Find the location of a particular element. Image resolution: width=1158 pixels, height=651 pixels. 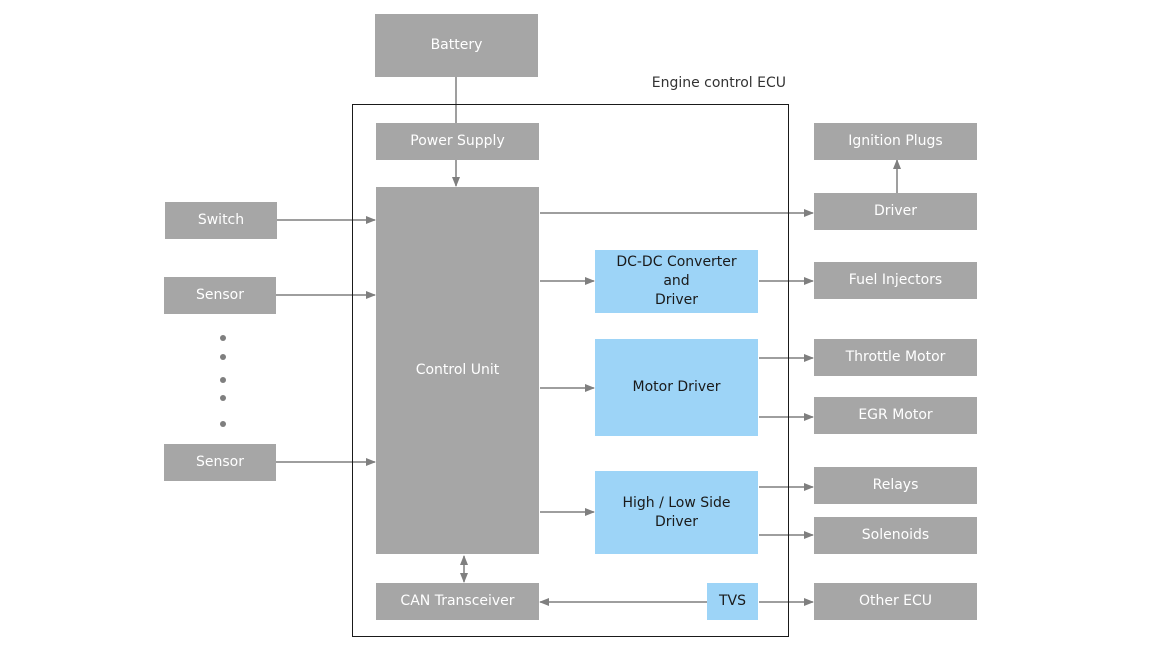

can-transceiver-block: CAN Transceiver is located at coordinates (457, 601).